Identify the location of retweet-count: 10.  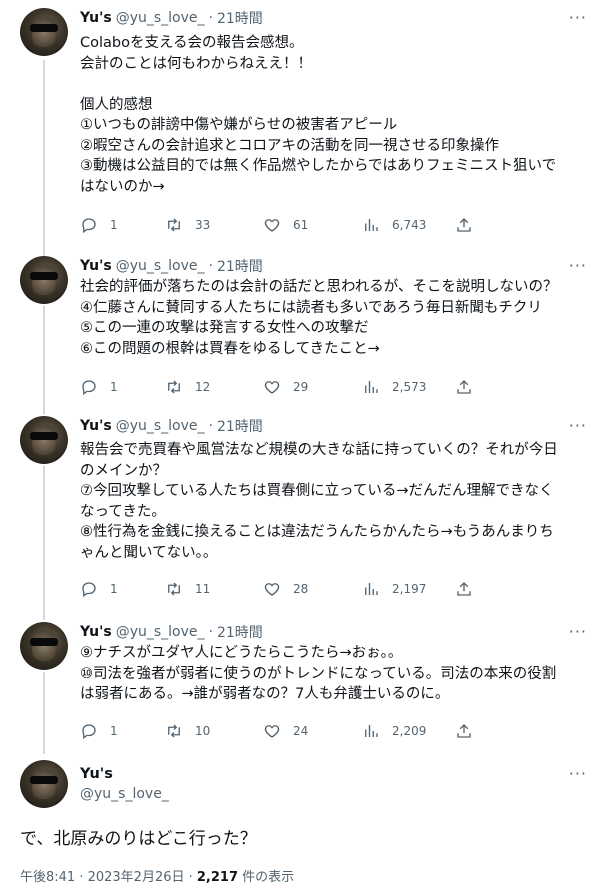
(203, 730).